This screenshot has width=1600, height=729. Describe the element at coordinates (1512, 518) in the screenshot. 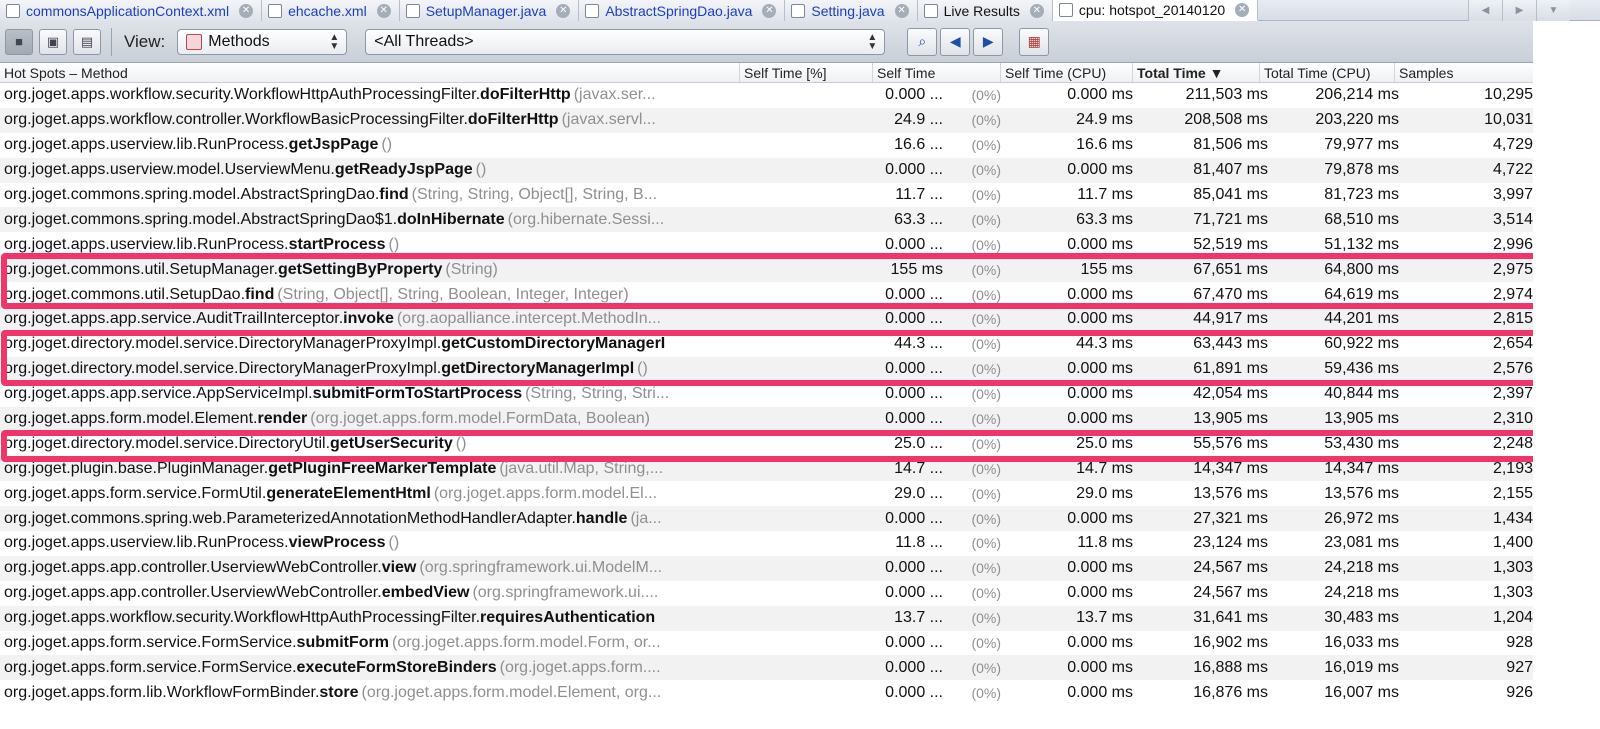

I see `samples-cell: 1,434` at that location.